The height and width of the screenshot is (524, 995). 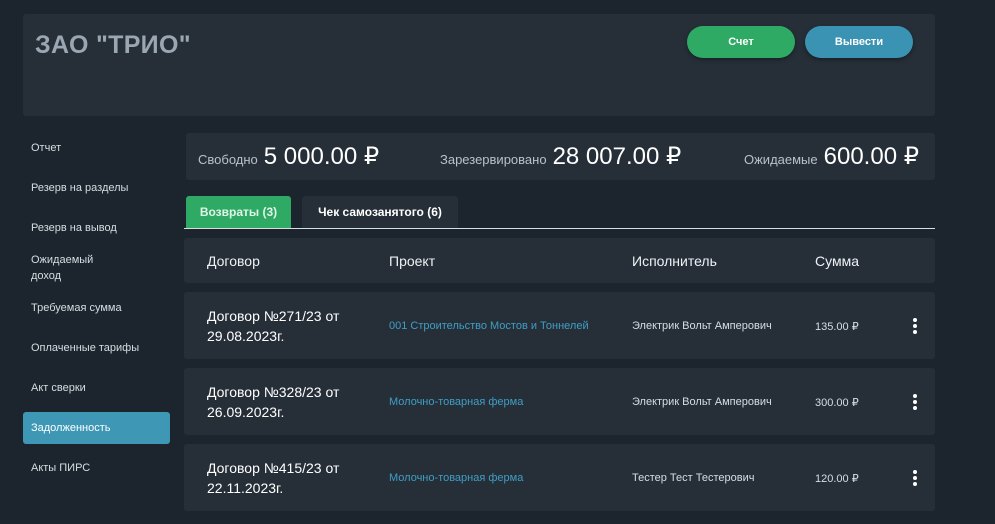 I want to click on company-name: ЗАО "ТРИО", so click(x=113, y=45).